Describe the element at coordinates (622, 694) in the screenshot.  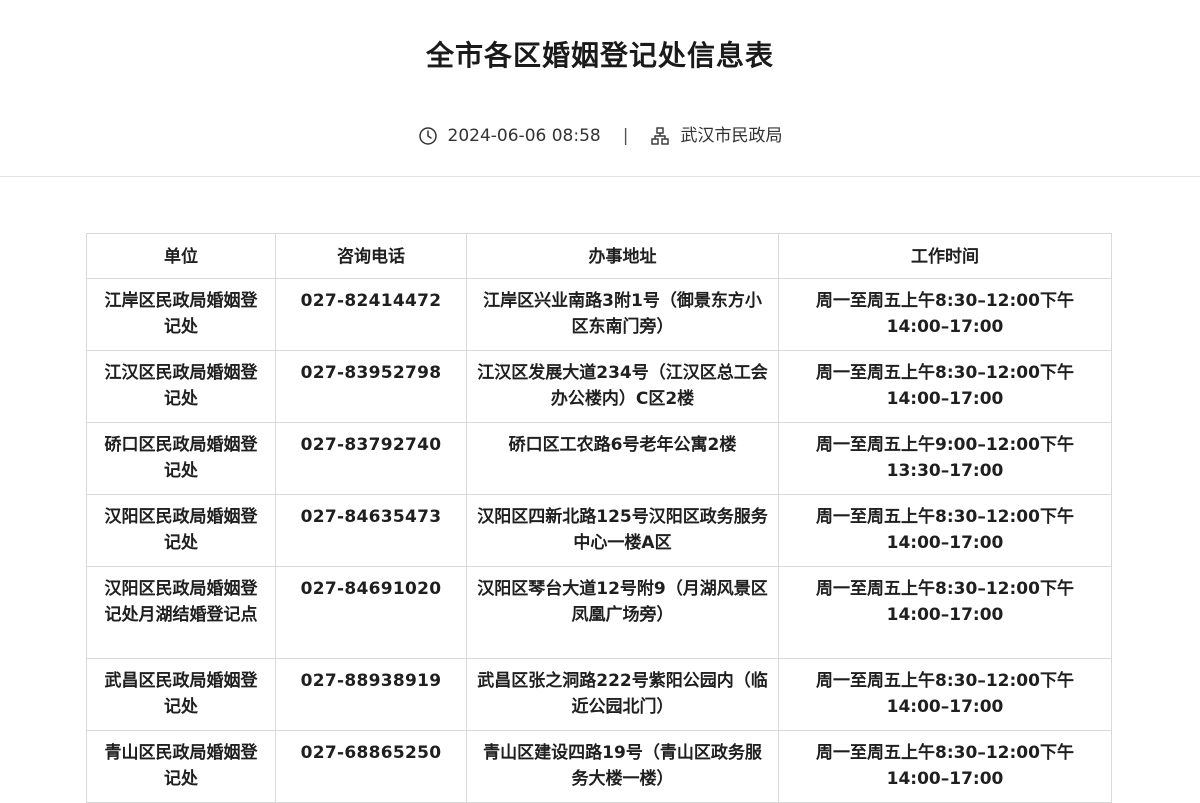
I see `cell-address: 武昌区张之洞路222号紫阳公园内（临近公园北门）` at that location.